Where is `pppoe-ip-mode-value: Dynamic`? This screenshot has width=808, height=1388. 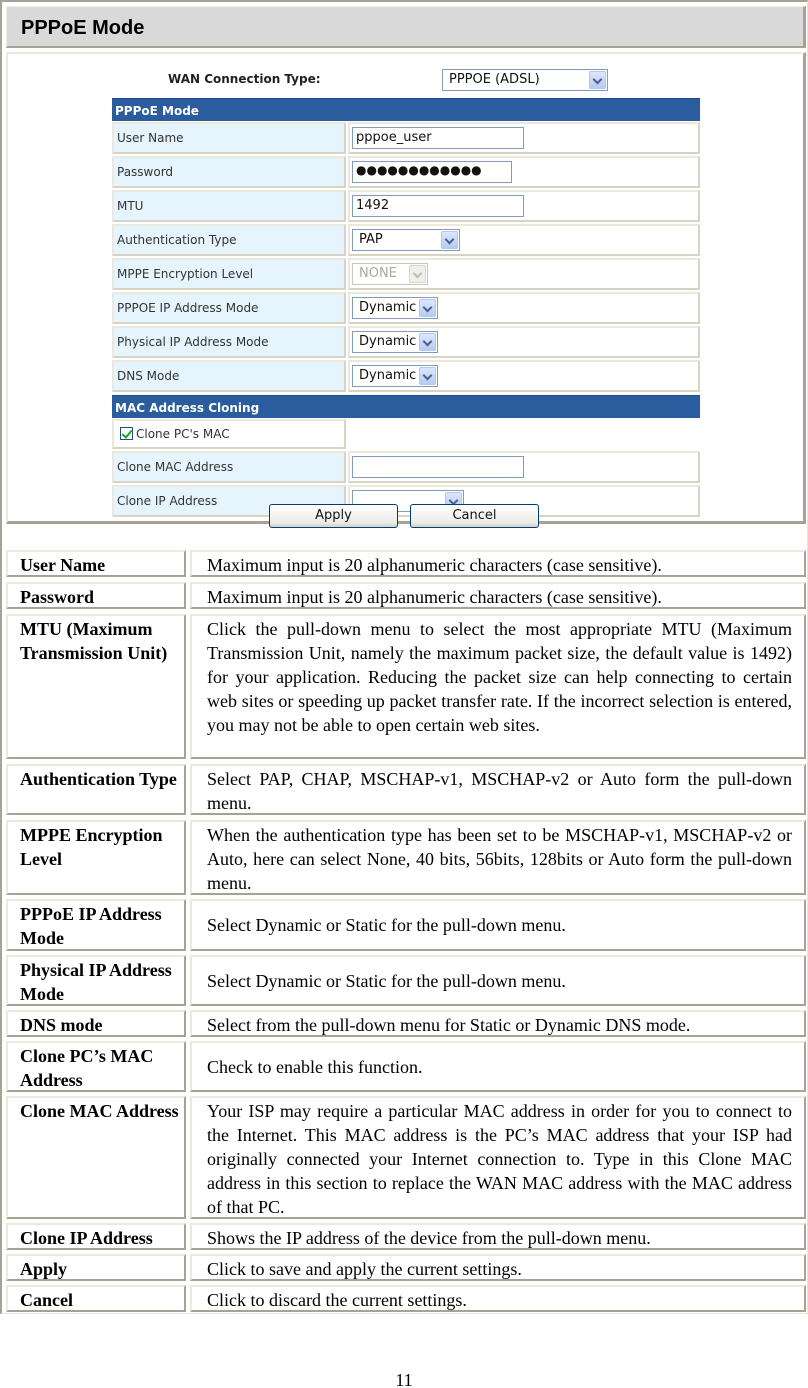 pppoe-ip-mode-value: Dynamic is located at coordinates (388, 307).